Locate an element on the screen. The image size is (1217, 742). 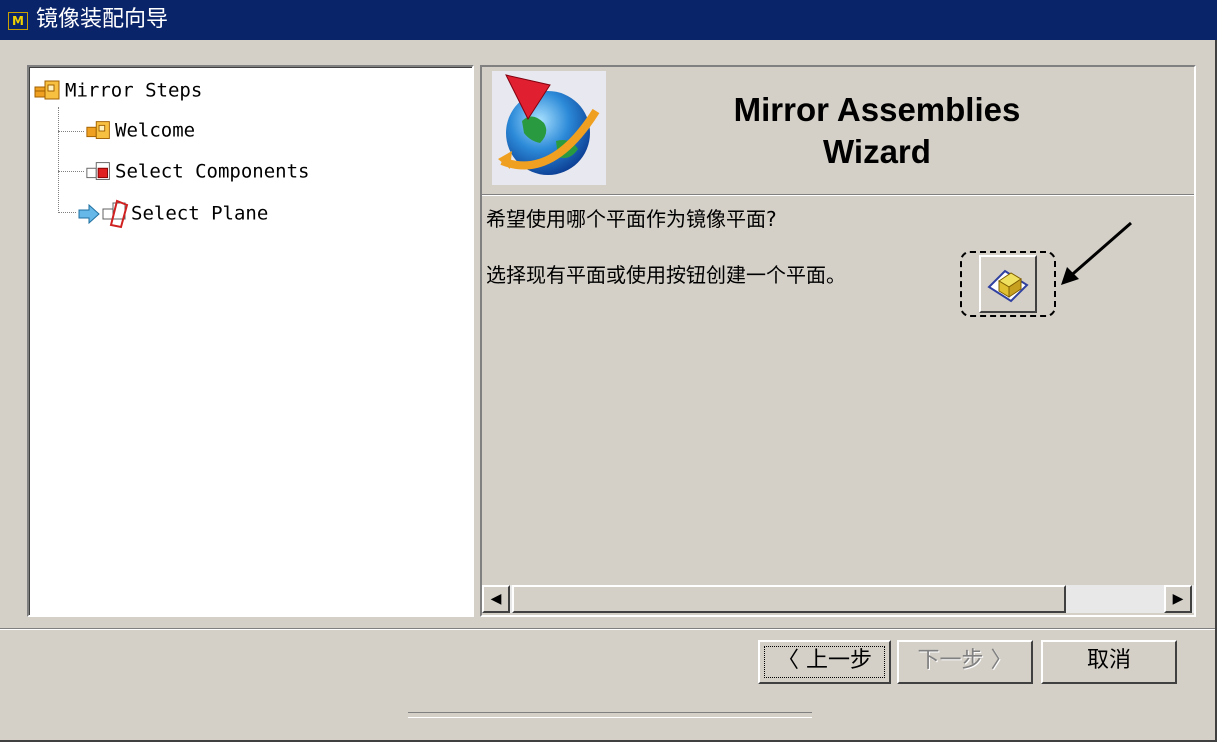
tree-root-mirror-steps: Mirror Steps is located at coordinates (117, 91).